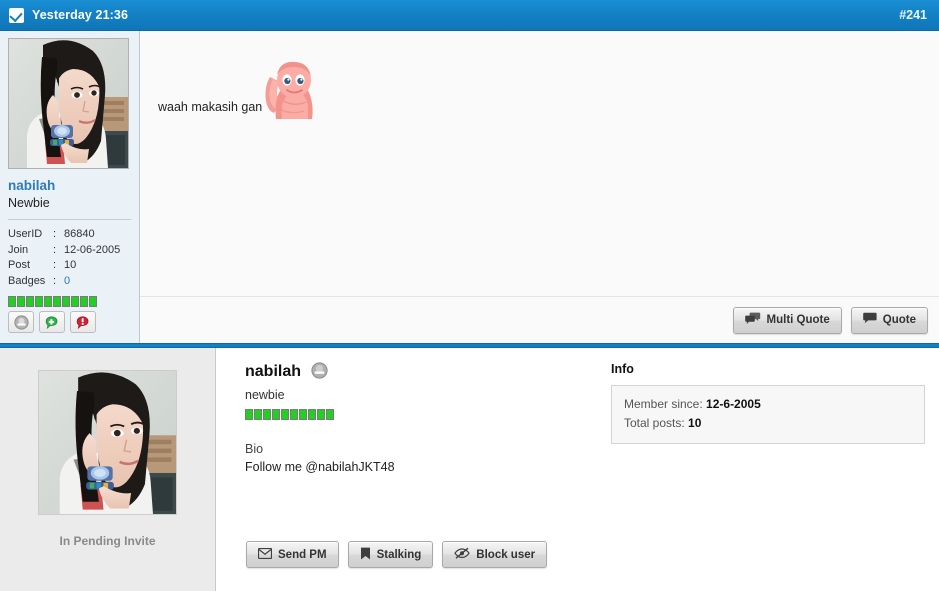 This screenshot has height=591, width=939. What do you see at coordinates (462, 554) in the screenshot?
I see `eye-slash-icon` at bounding box center [462, 554].